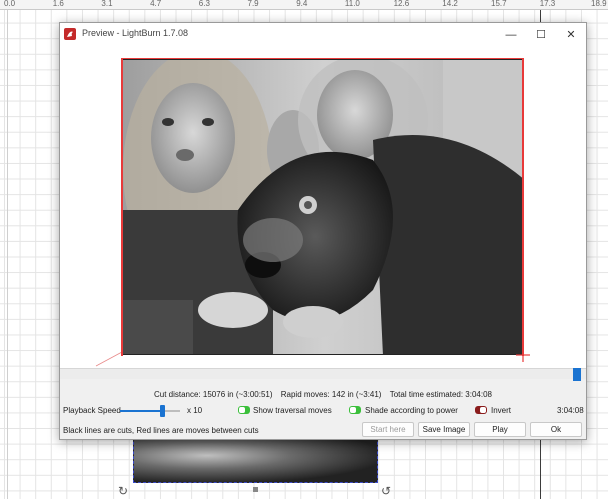 This screenshot has height=499, width=608. I want to click on rotate-handle-right-icon: ↺, so click(386, 491).